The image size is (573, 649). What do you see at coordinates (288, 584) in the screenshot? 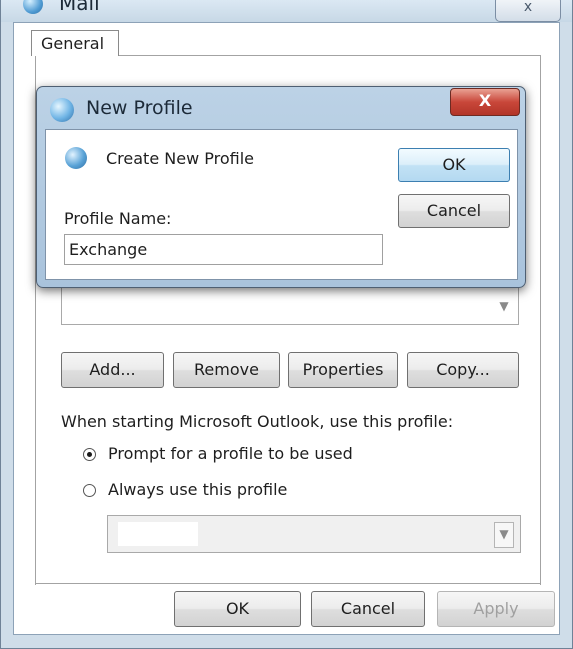
I see `tab-panel-divider` at bounding box center [288, 584].